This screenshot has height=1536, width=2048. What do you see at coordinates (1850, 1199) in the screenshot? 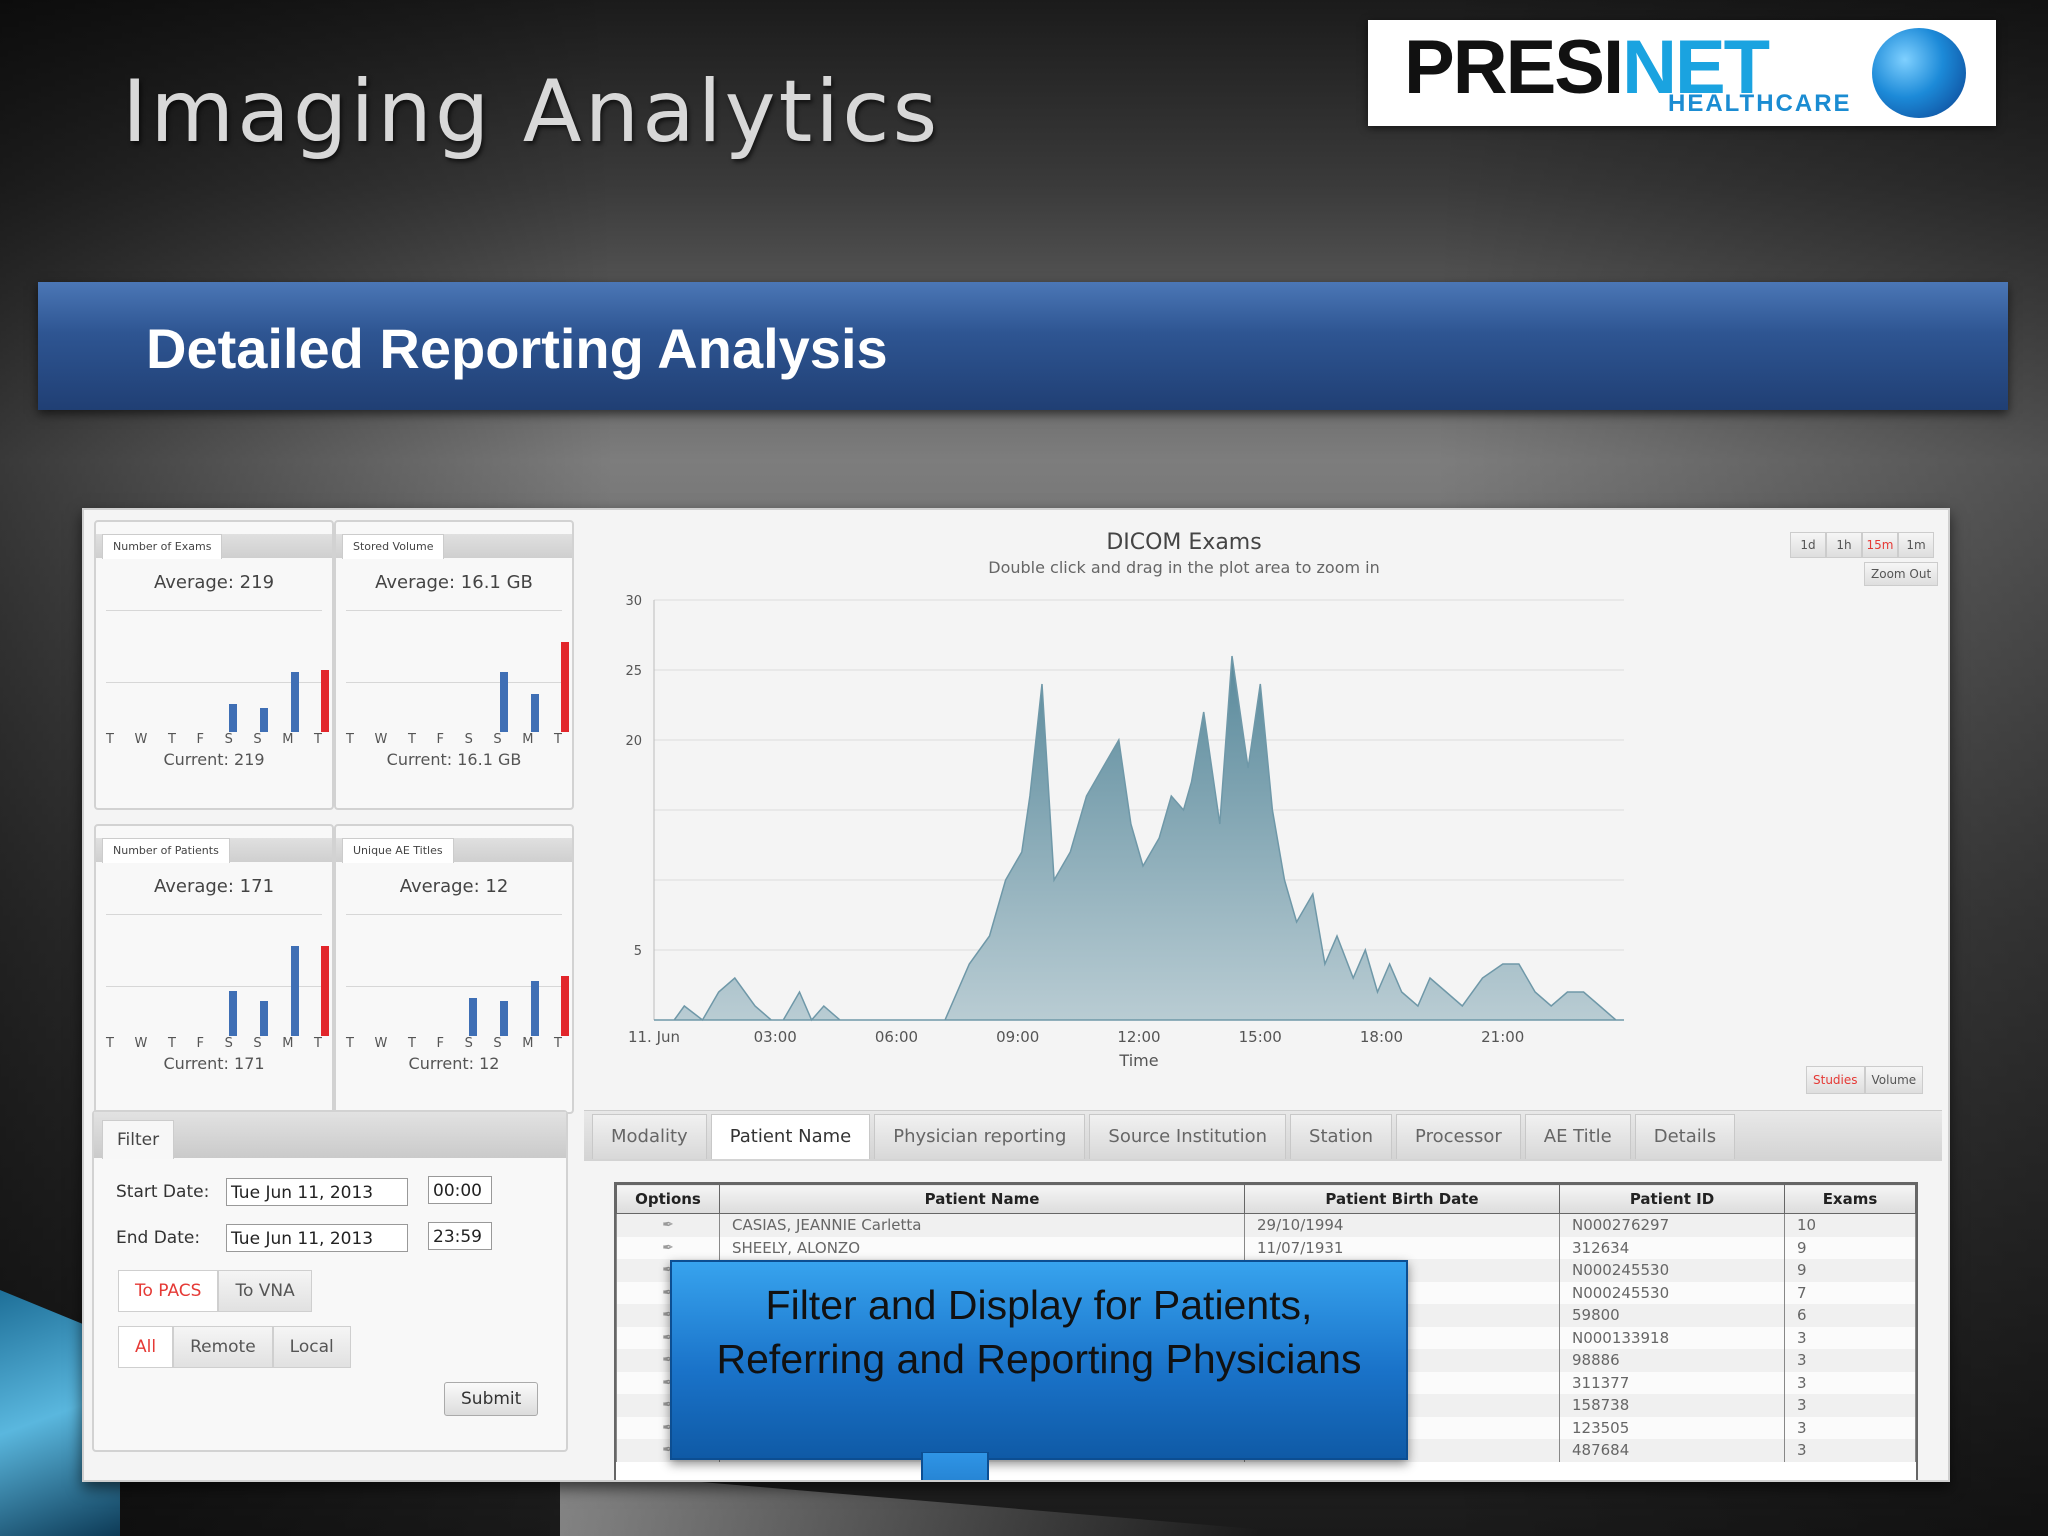
I see `column-header-exams: Exams` at bounding box center [1850, 1199].